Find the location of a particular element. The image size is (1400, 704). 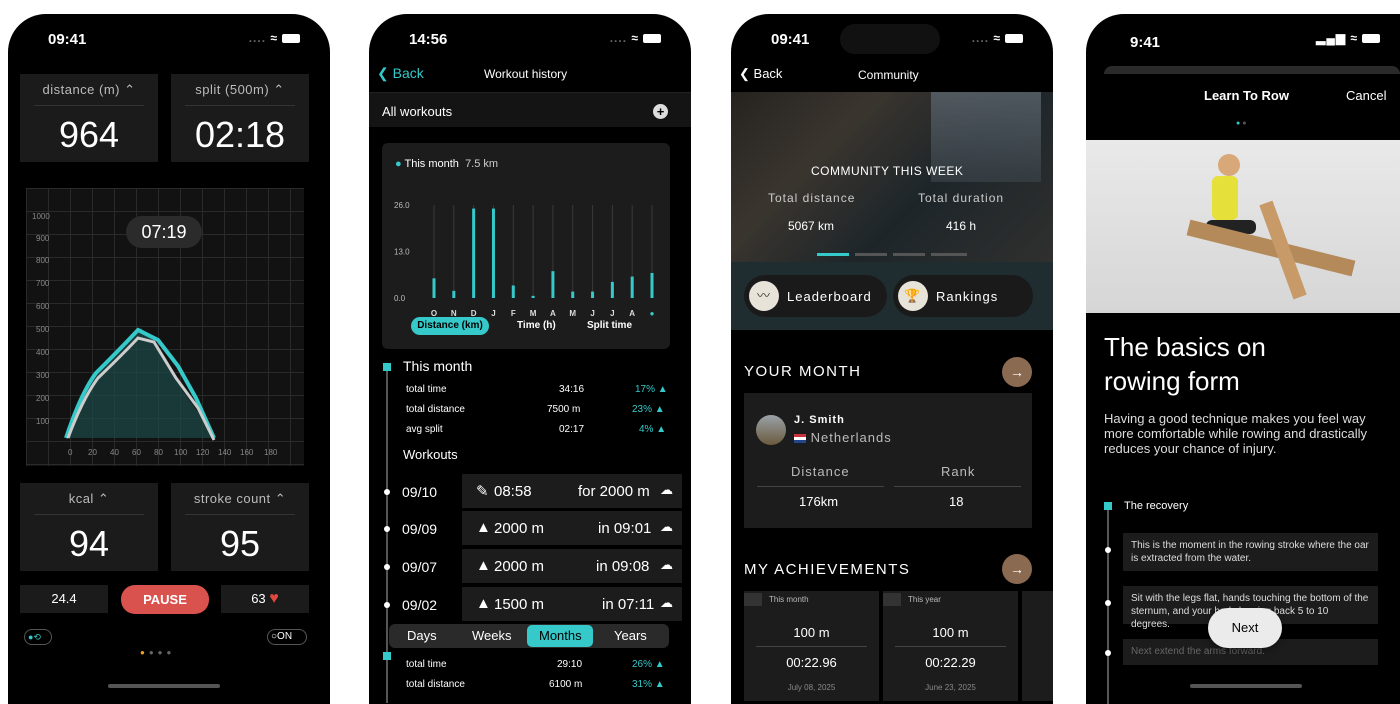

x-tick: F is located at coordinates (513, 313).